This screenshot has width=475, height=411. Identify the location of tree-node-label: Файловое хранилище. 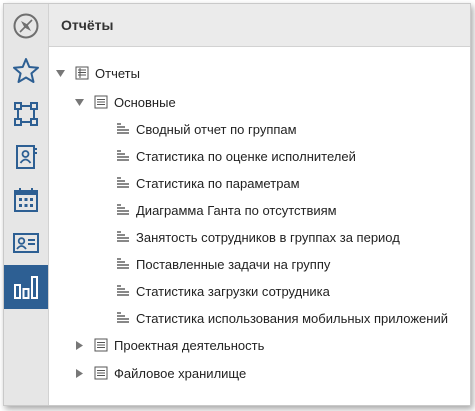
(180, 373).